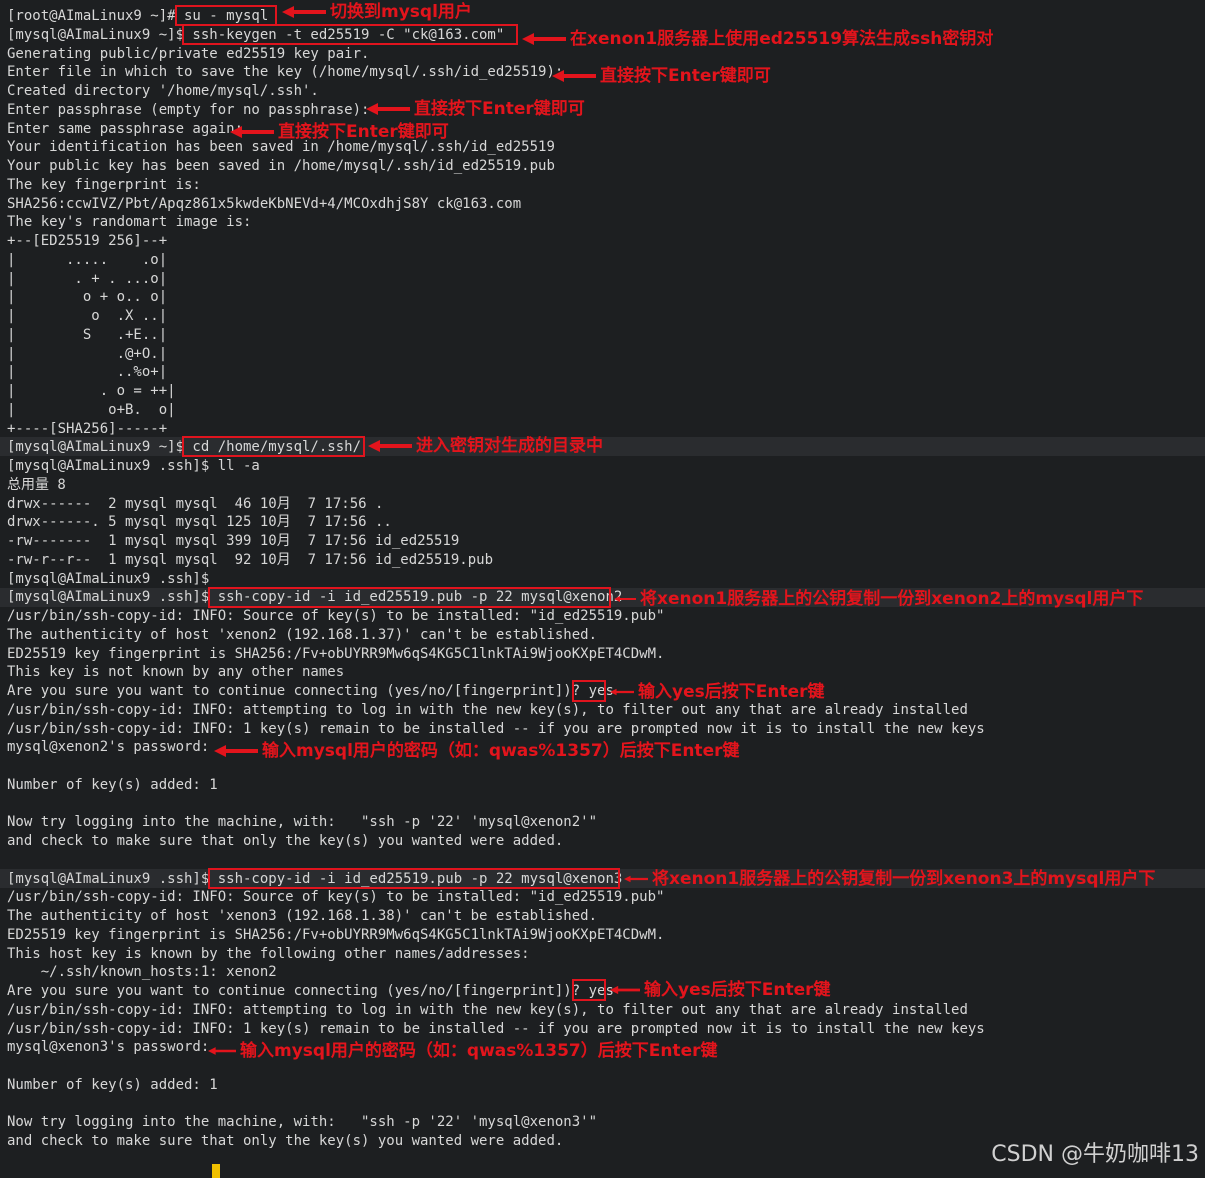  What do you see at coordinates (129, 222) in the screenshot?
I see `terminal-line: The key's randomart image is:` at bounding box center [129, 222].